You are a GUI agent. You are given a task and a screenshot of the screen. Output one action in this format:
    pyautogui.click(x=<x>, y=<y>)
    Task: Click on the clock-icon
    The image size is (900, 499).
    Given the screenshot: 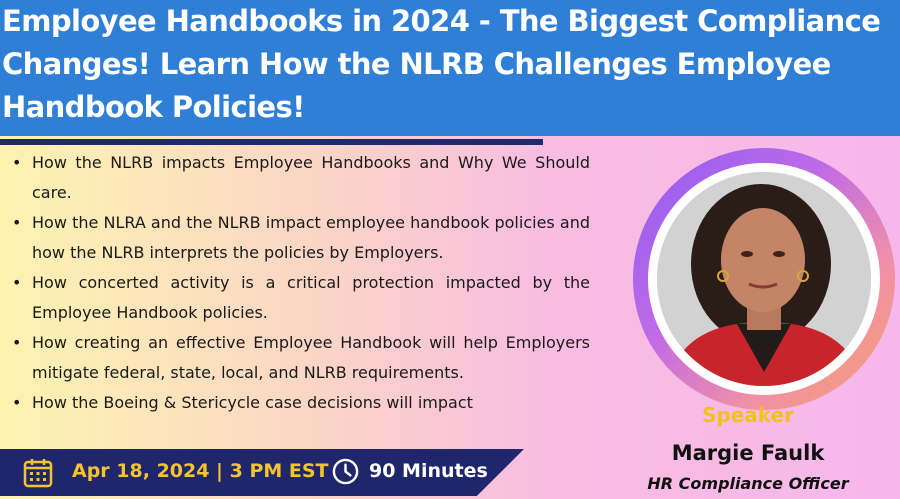 What is the action you would take?
    pyautogui.click(x=345, y=471)
    